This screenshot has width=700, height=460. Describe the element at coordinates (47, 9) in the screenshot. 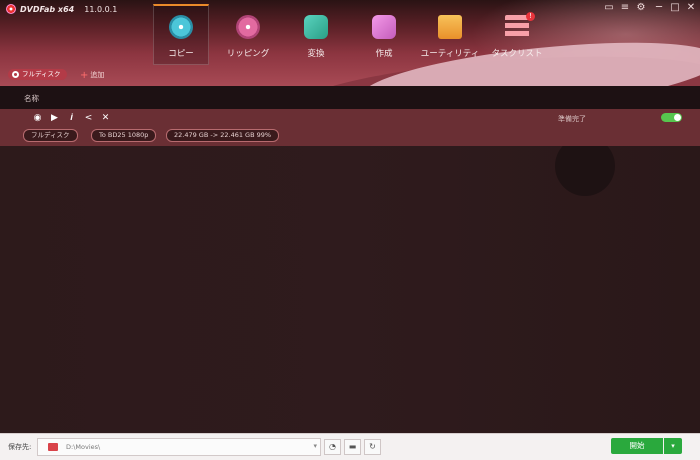

I see `app-name: DVDFab x64` at that location.